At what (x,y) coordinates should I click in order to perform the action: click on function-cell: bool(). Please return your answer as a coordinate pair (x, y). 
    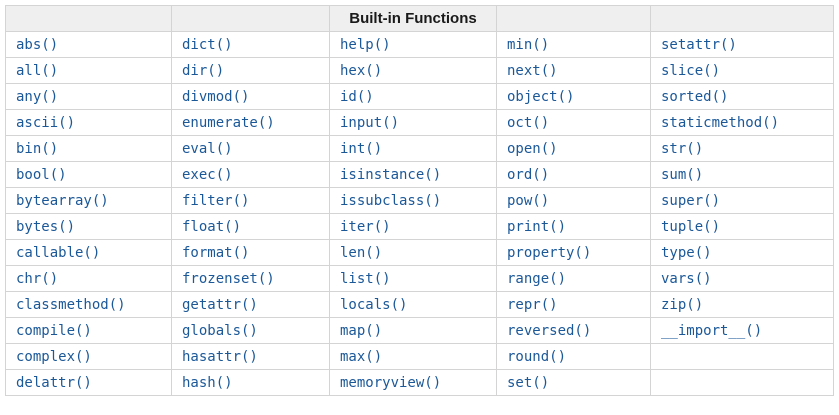
    Looking at the image, I should click on (88, 174).